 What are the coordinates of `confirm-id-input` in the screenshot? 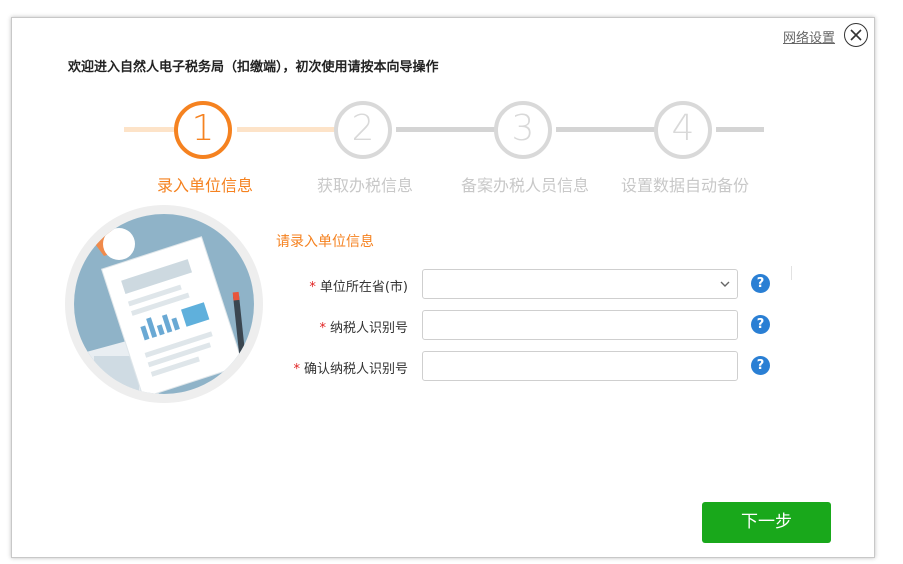 It's located at (580, 366).